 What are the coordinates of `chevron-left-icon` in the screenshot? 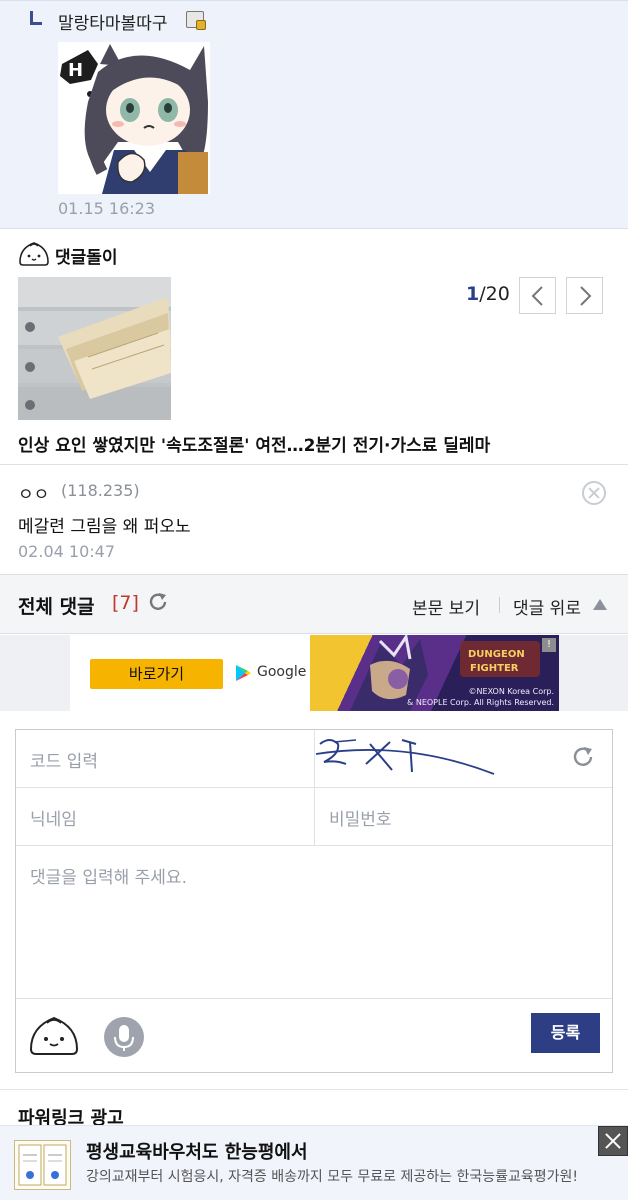 It's located at (537, 296).